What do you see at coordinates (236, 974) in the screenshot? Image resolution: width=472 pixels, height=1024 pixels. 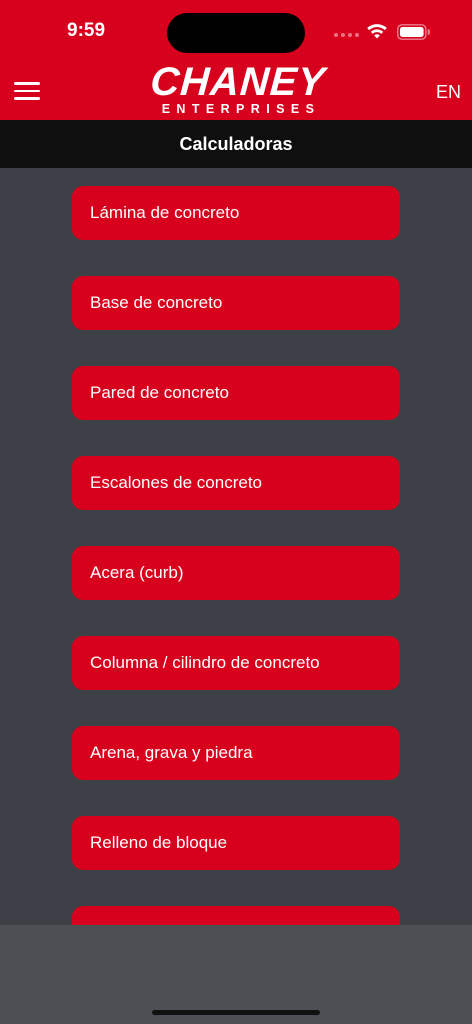 I see `bottom-bar` at bounding box center [236, 974].